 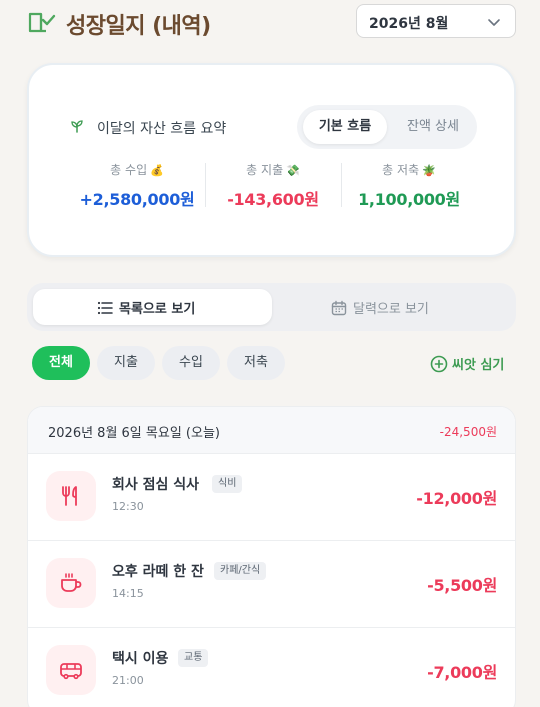 What do you see at coordinates (462, 585) in the screenshot?
I see `transaction-amount: -5,500원` at bounding box center [462, 585].